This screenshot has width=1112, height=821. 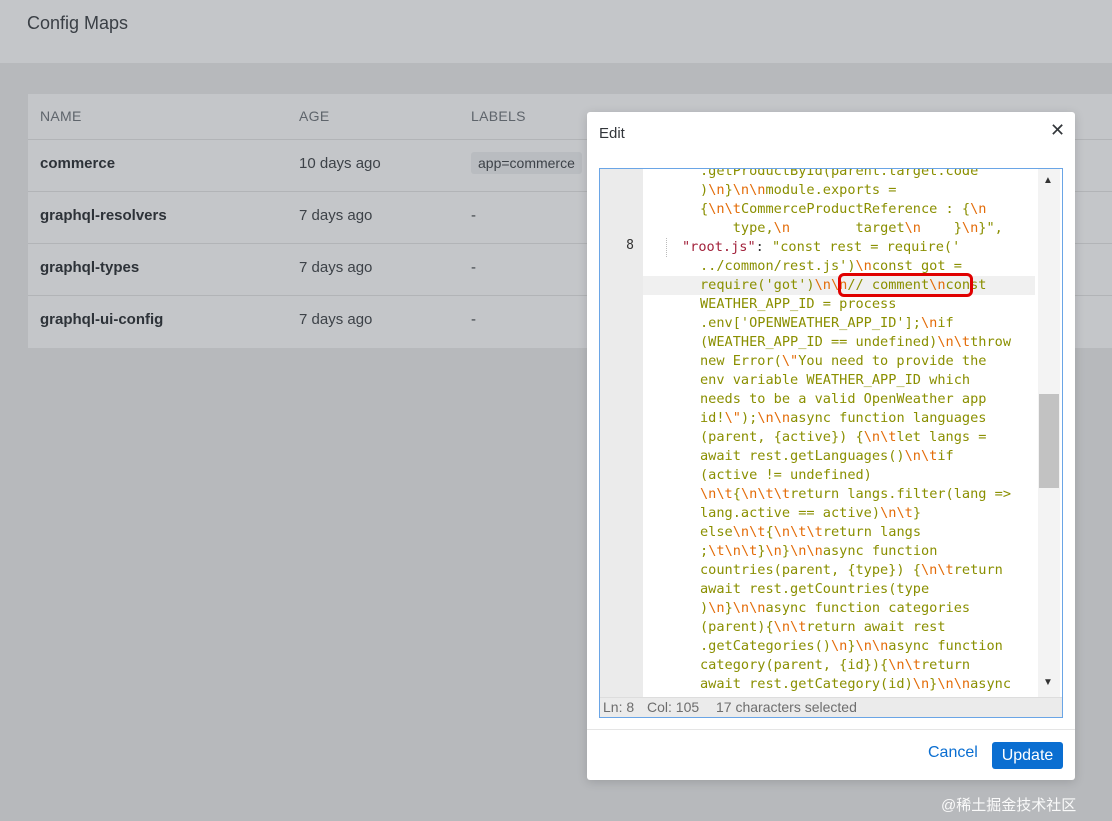 What do you see at coordinates (823, 627) in the screenshot?
I see `code-line: (parent){\n\treturn await rest` at bounding box center [823, 627].